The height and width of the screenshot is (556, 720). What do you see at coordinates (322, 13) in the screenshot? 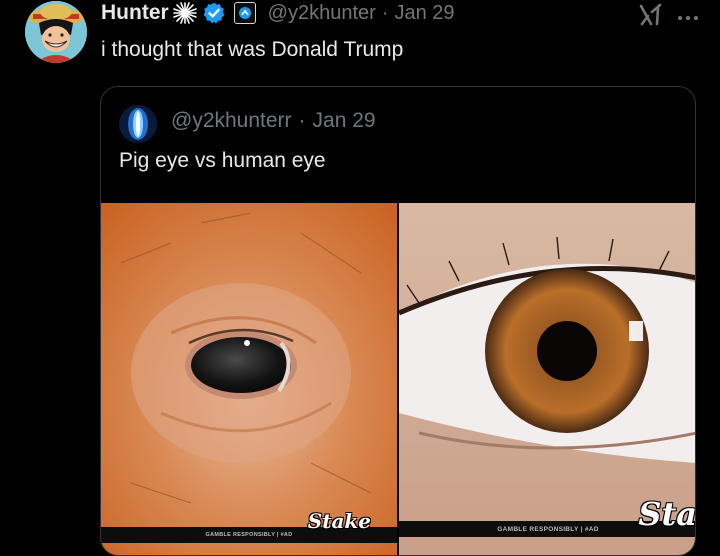
I see `author-handle: @y2khunter` at bounding box center [322, 13].